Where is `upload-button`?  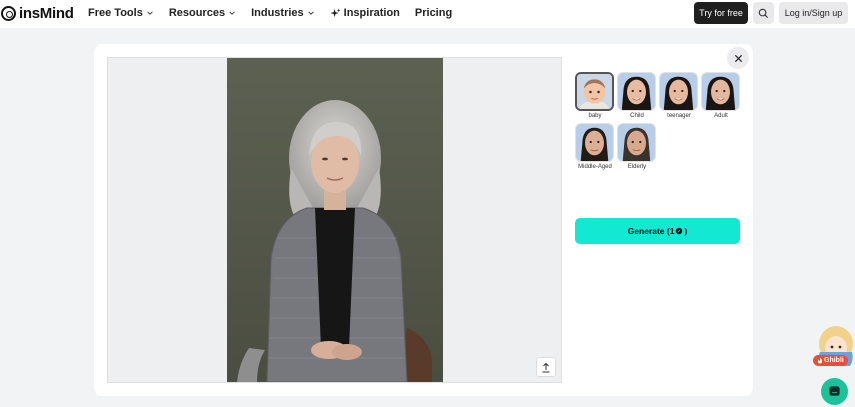 upload-button is located at coordinates (546, 367).